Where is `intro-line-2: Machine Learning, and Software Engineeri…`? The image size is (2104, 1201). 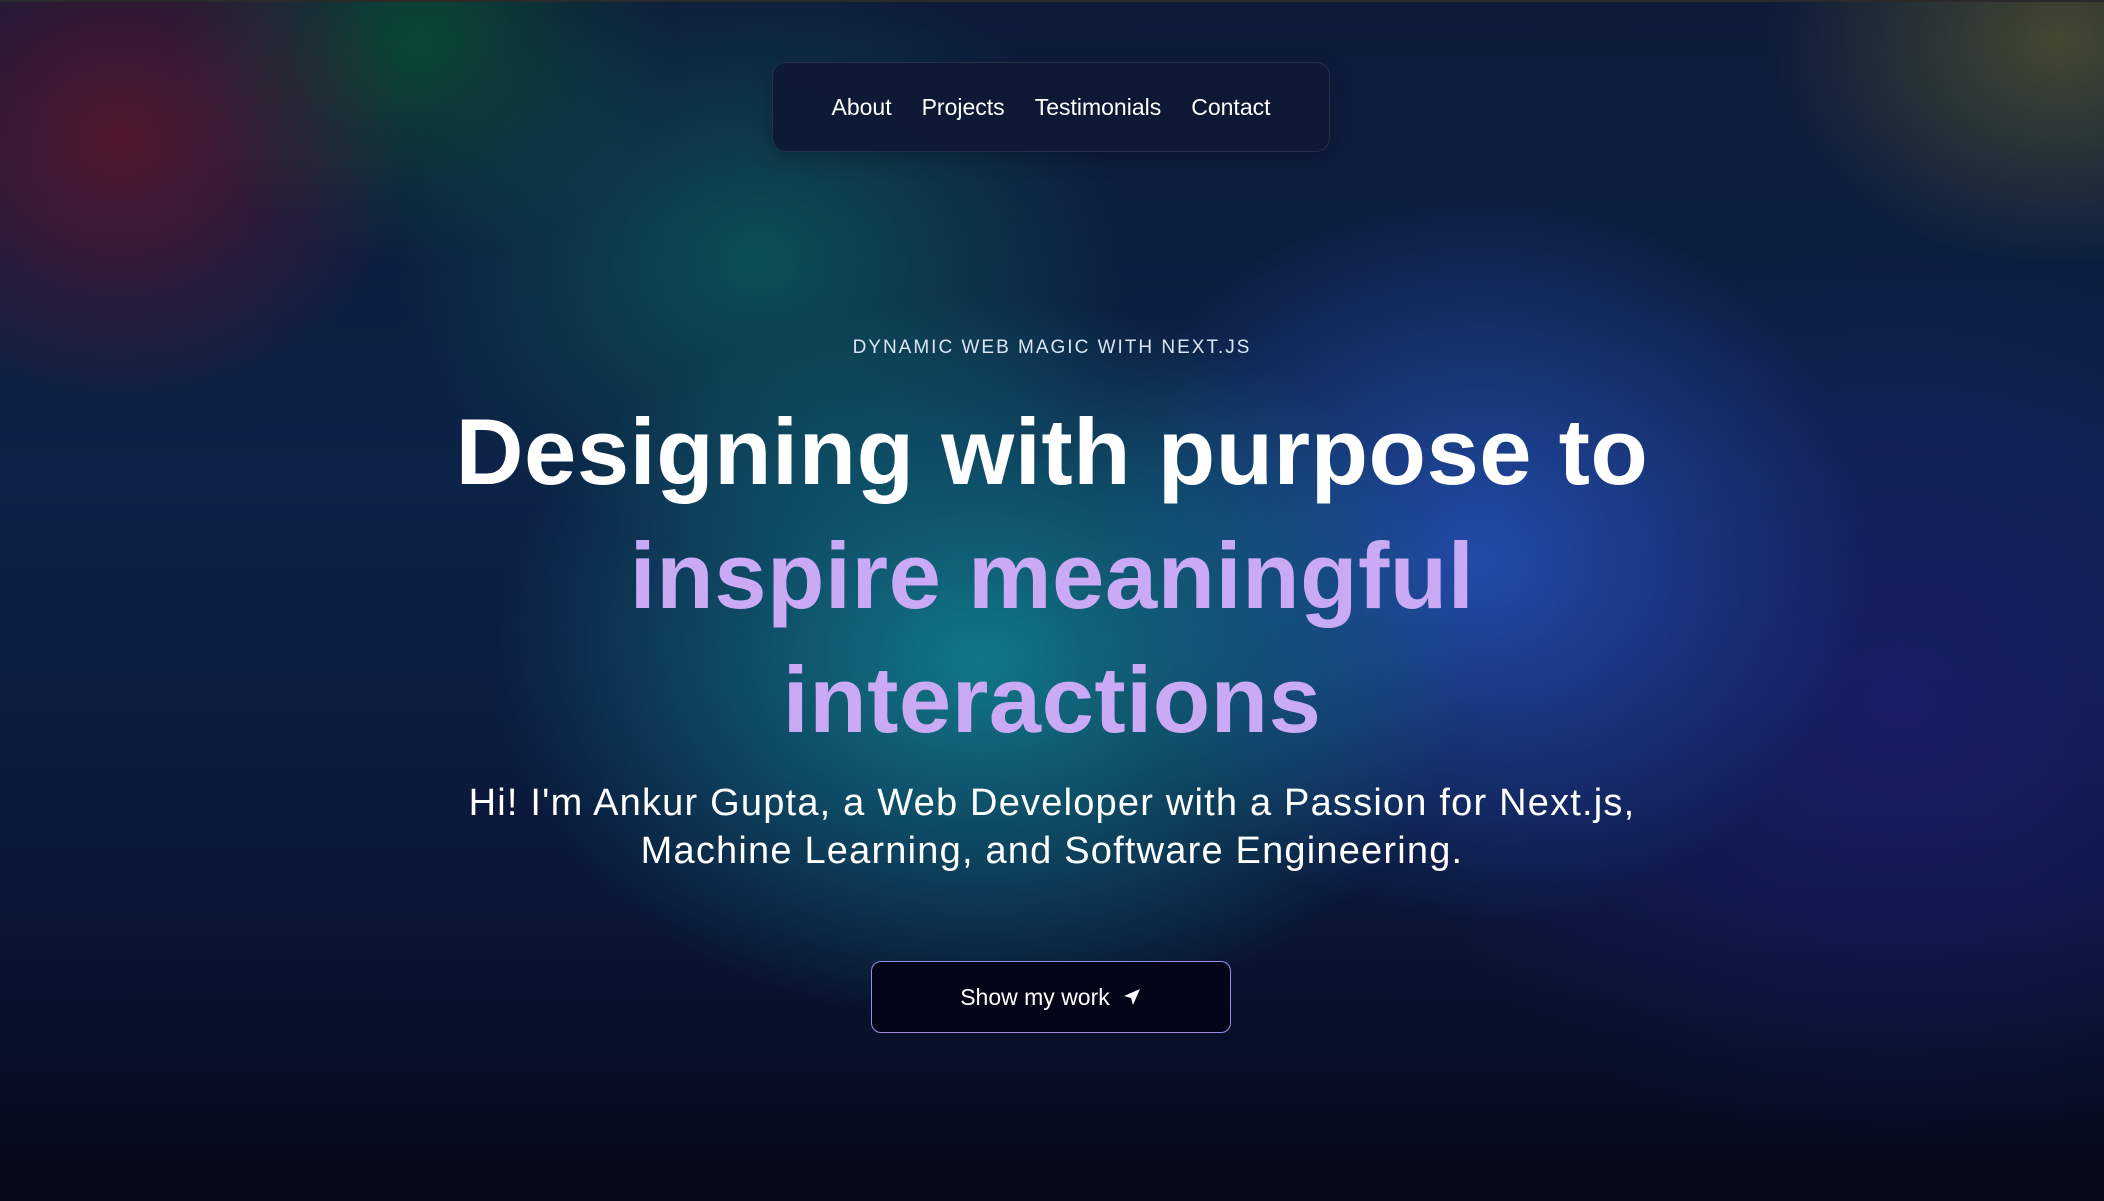
intro-line-2: Machine Learning, and Software Engineeri… is located at coordinates (1052, 851).